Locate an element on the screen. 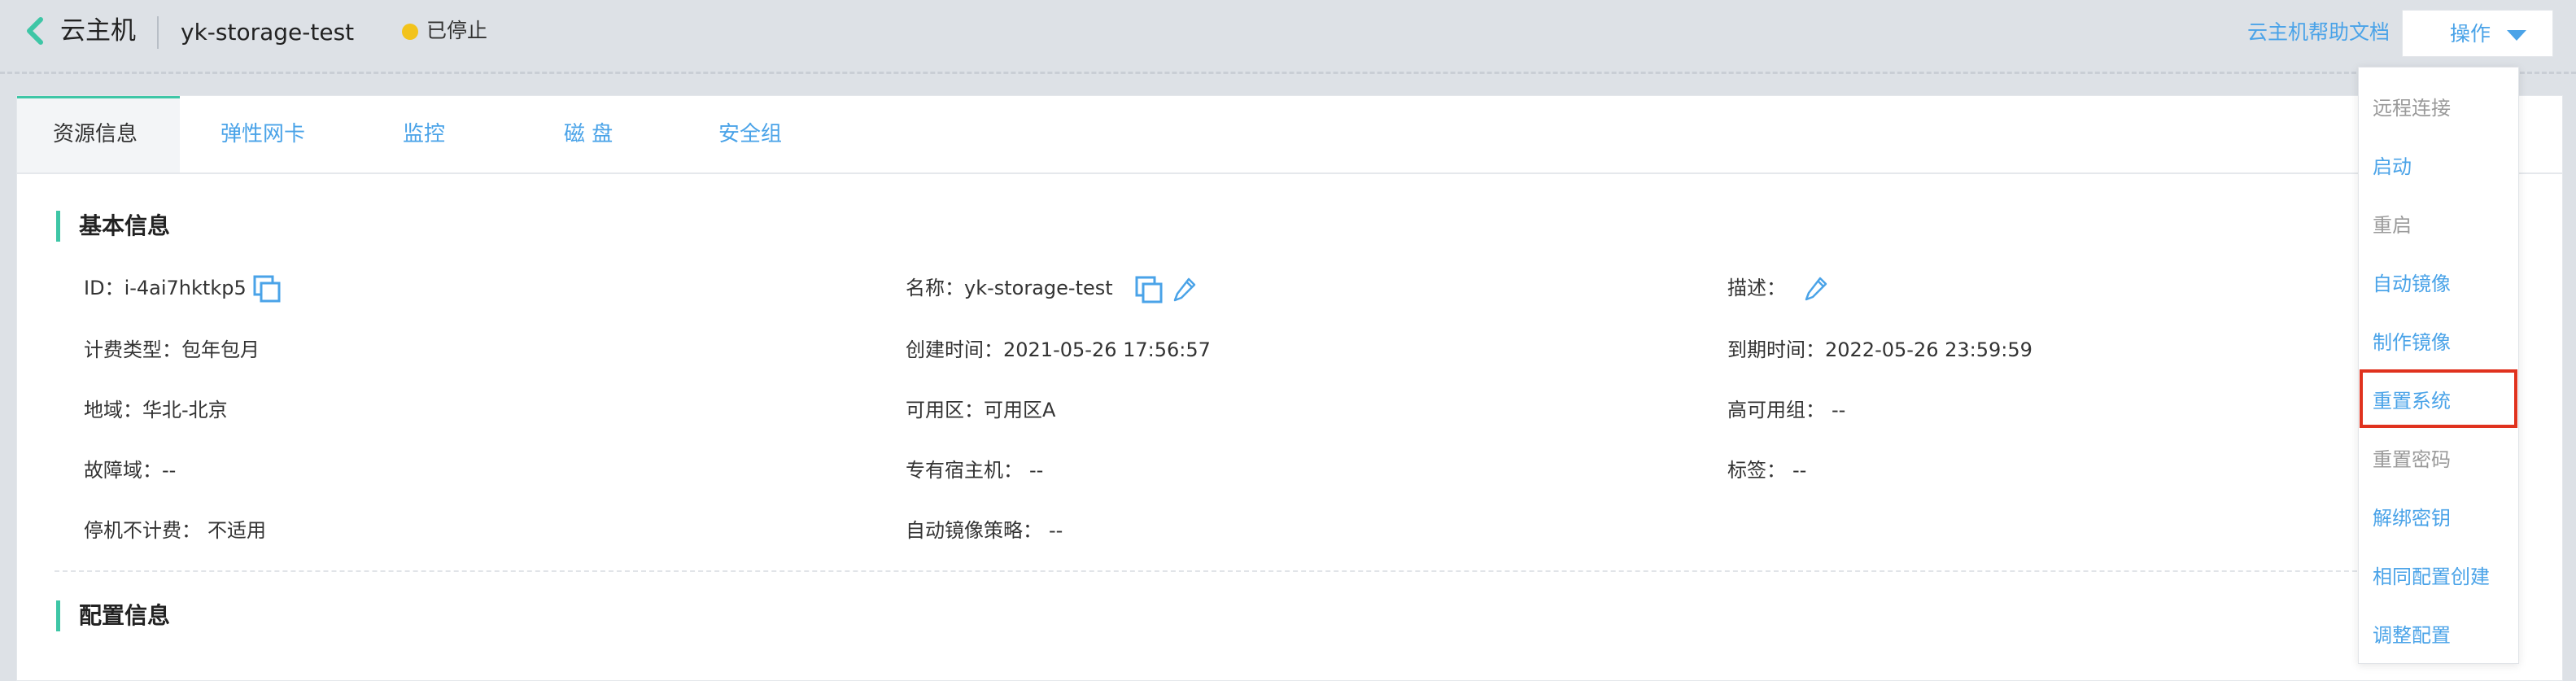 This screenshot has height=681, width=2576. operations-button: 操作 is located at coordinates (2477, 33).